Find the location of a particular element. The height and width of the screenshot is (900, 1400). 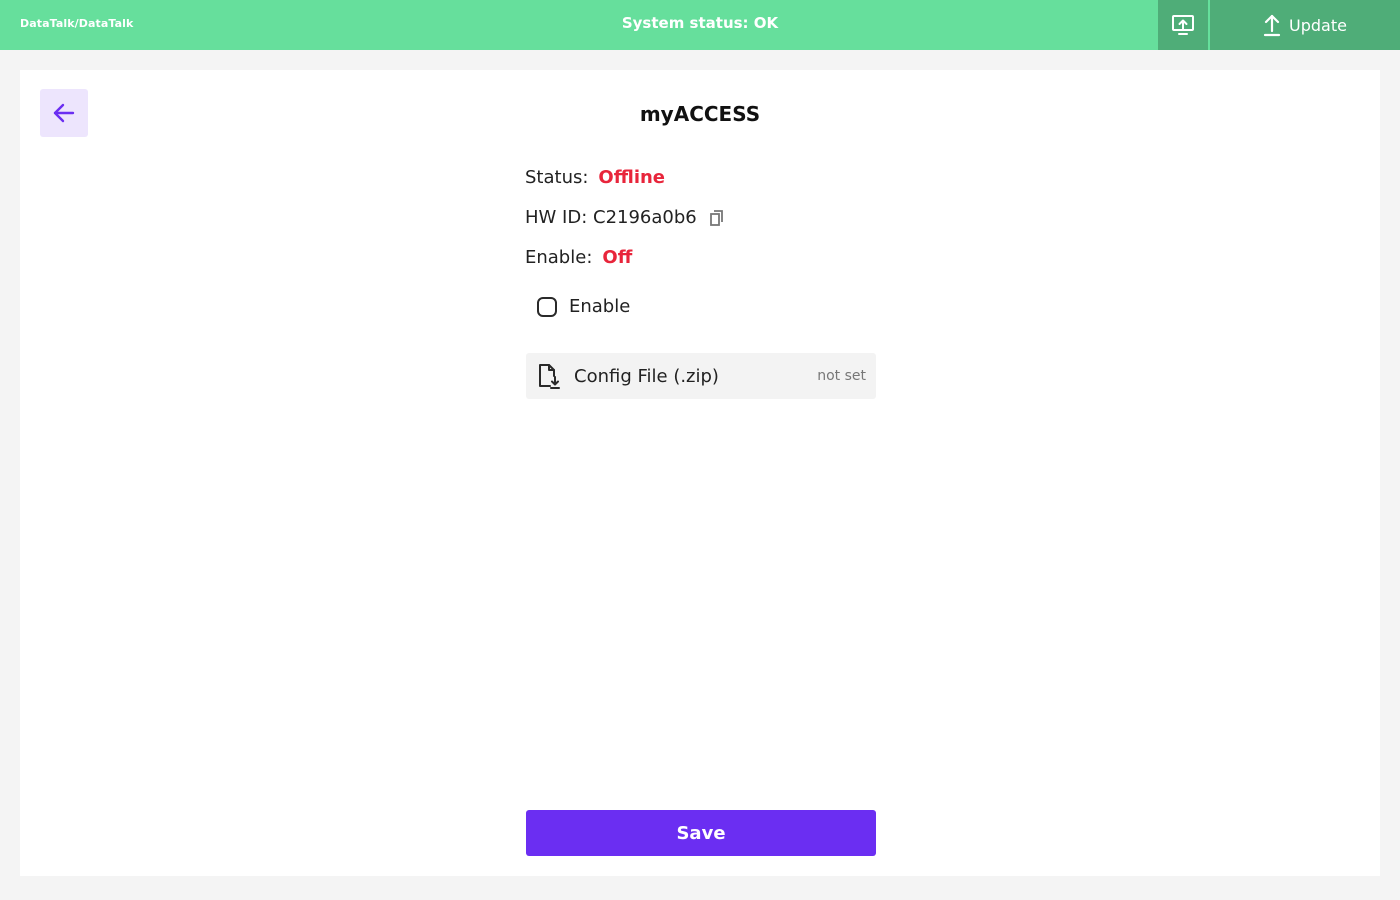

page-title: myACCESS is located at coordinates (700, 114).